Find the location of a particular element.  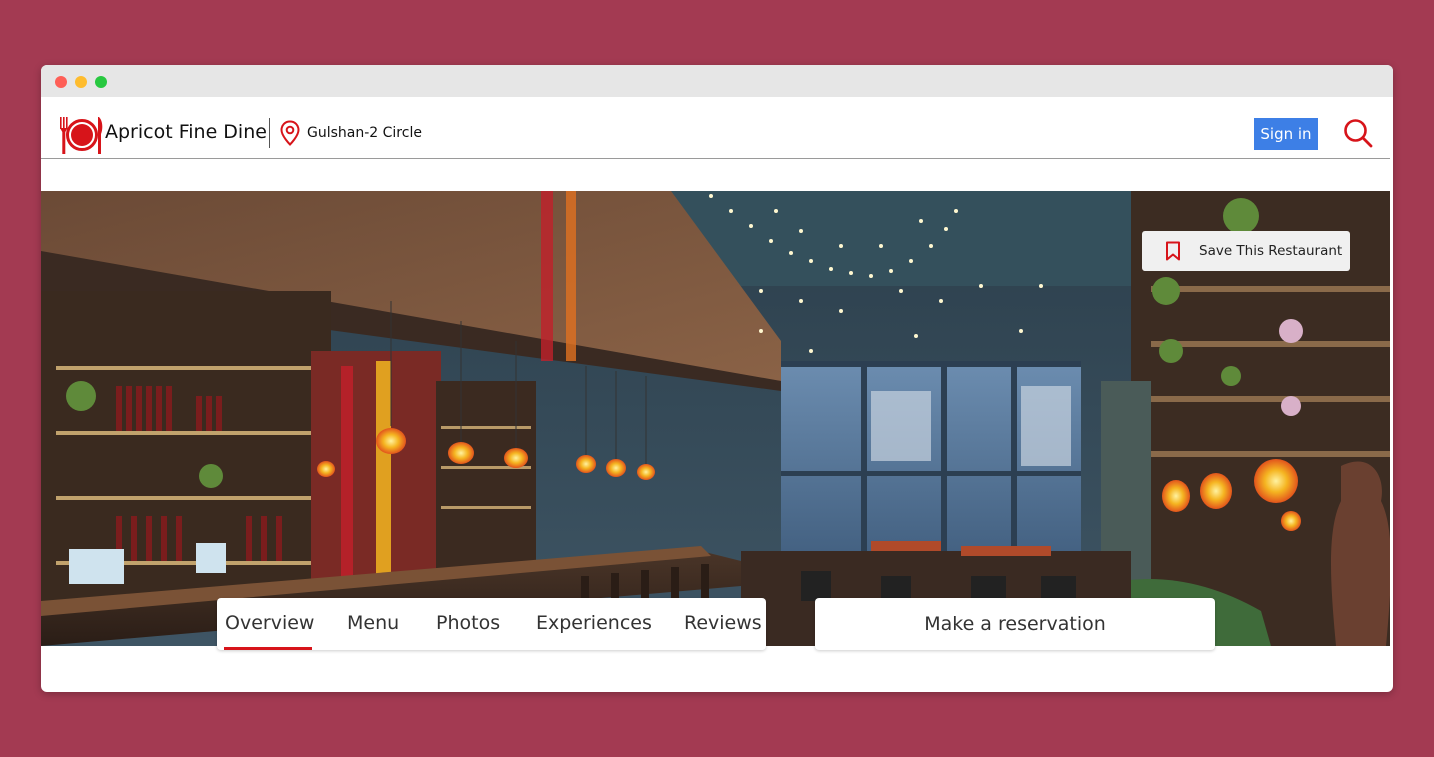

location-label: Gulshan-2 Circle is located at coordinates (364, 133).